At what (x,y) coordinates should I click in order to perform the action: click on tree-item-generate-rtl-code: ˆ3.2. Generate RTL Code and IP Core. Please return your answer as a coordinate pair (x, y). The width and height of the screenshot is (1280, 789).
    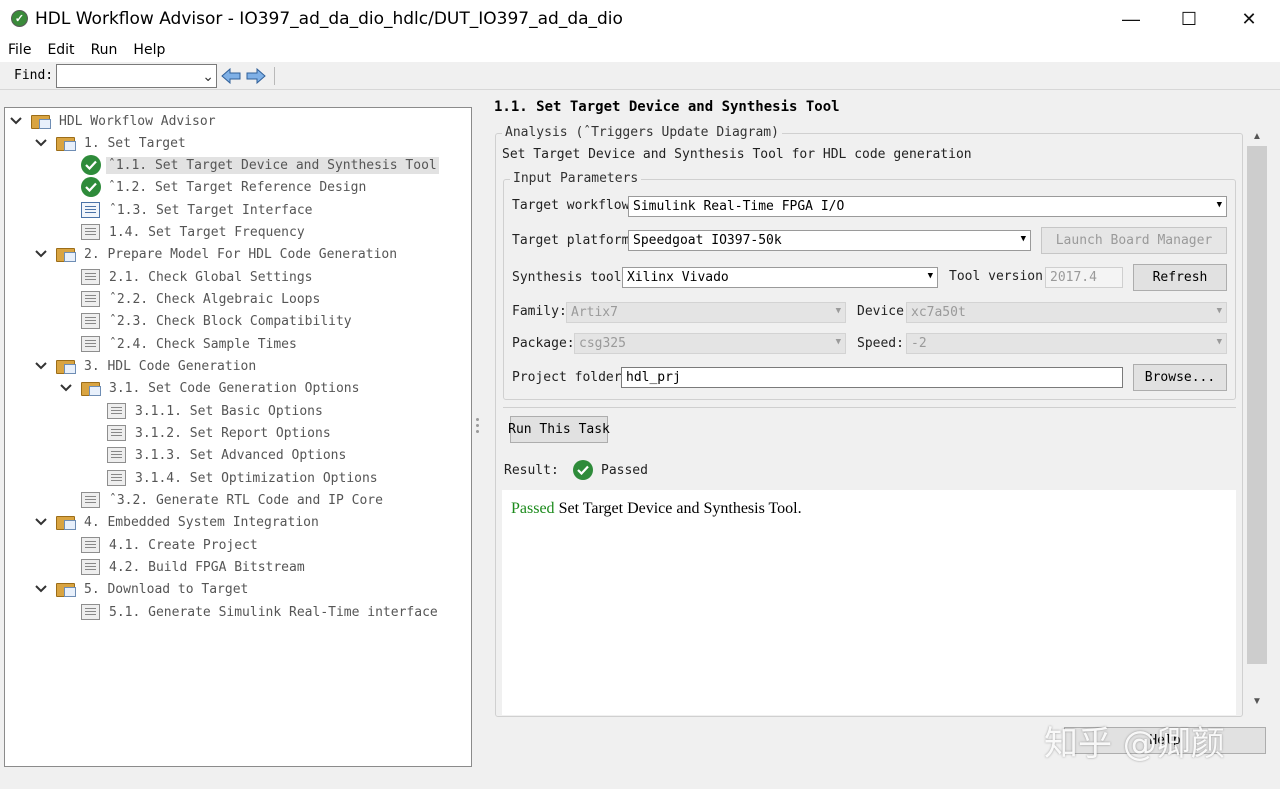
    Looking at the image, I should click on (233, 500).